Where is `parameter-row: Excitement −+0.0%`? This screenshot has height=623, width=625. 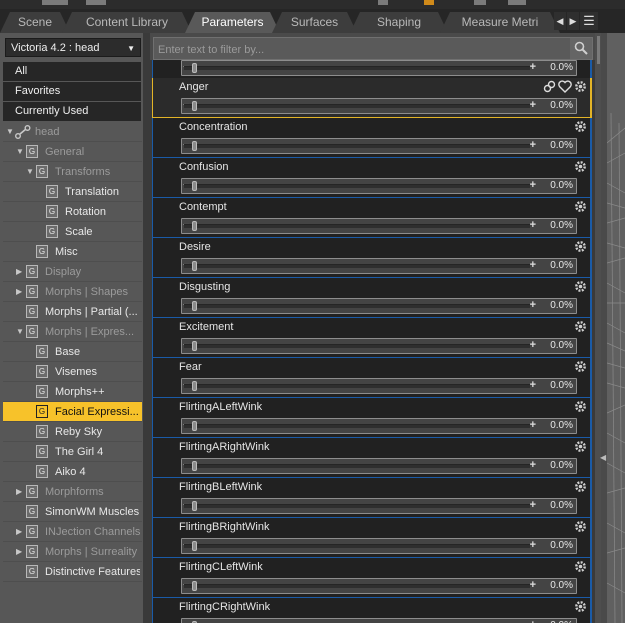
parameter-row: Excitement −+0.0% is located at coordinates (372, 338).